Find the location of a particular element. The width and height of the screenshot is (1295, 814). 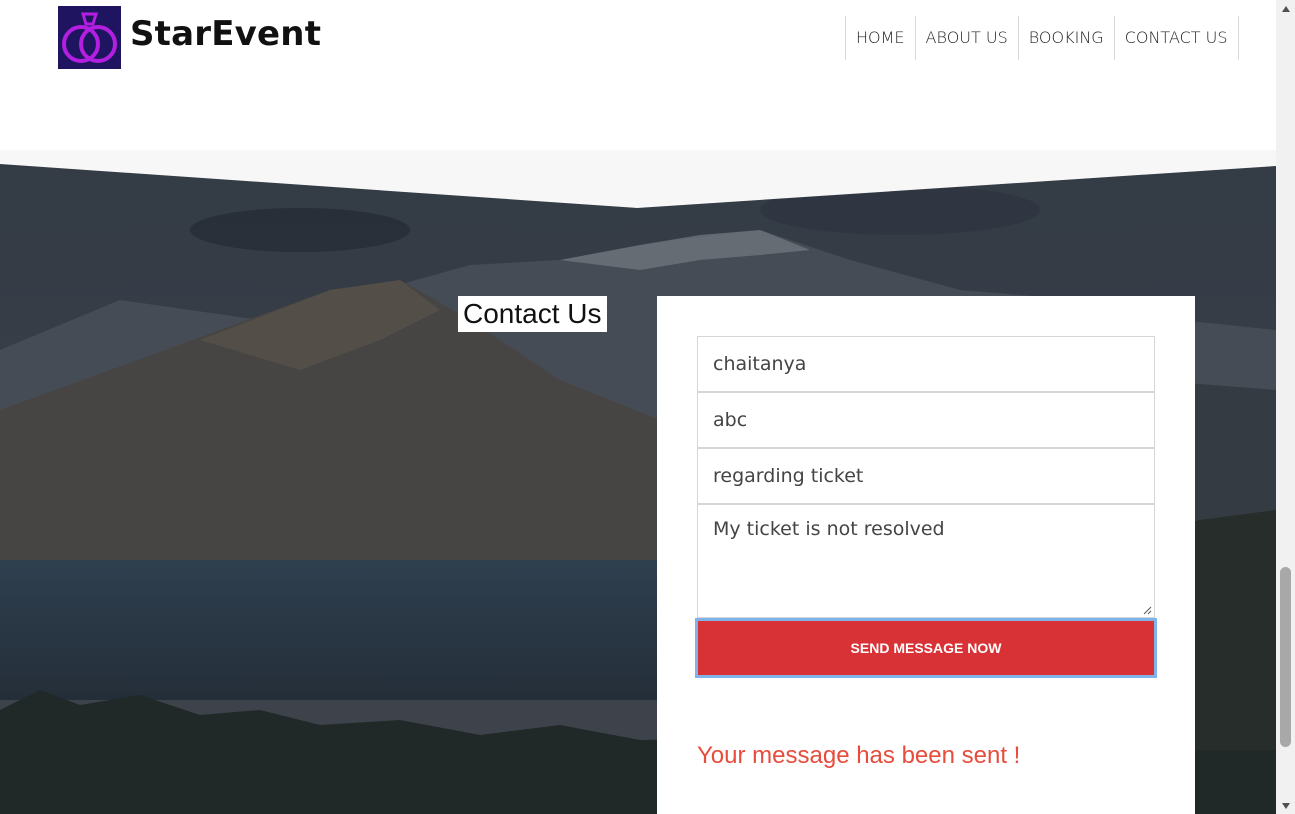

success-message: Your message has been sent ! is located at coordinates (859, 755).